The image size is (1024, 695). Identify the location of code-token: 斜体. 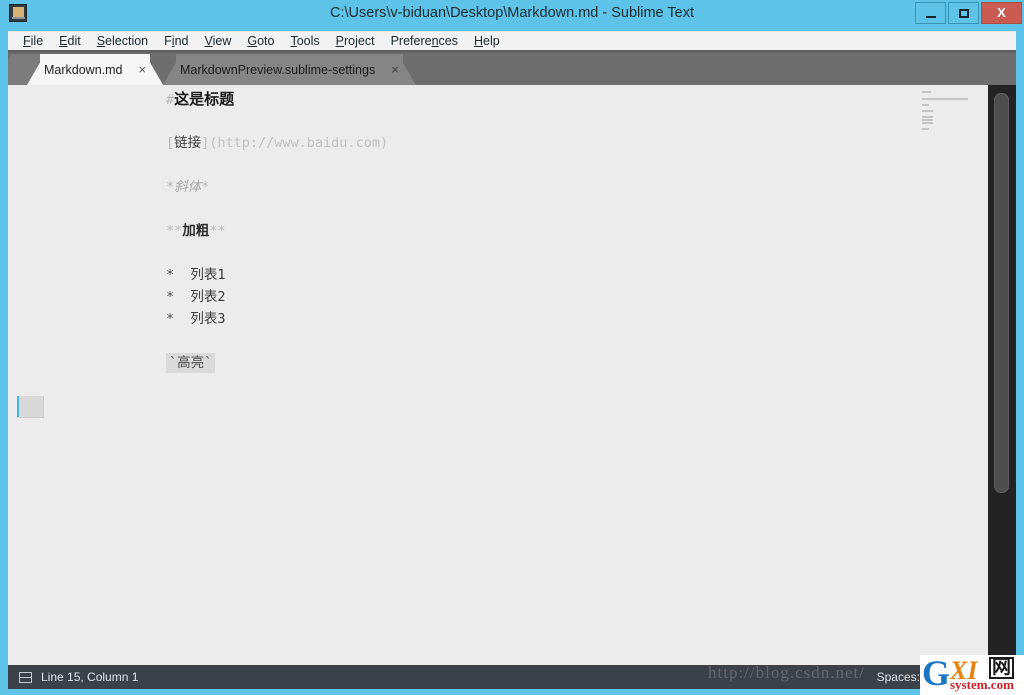
(188, 187).